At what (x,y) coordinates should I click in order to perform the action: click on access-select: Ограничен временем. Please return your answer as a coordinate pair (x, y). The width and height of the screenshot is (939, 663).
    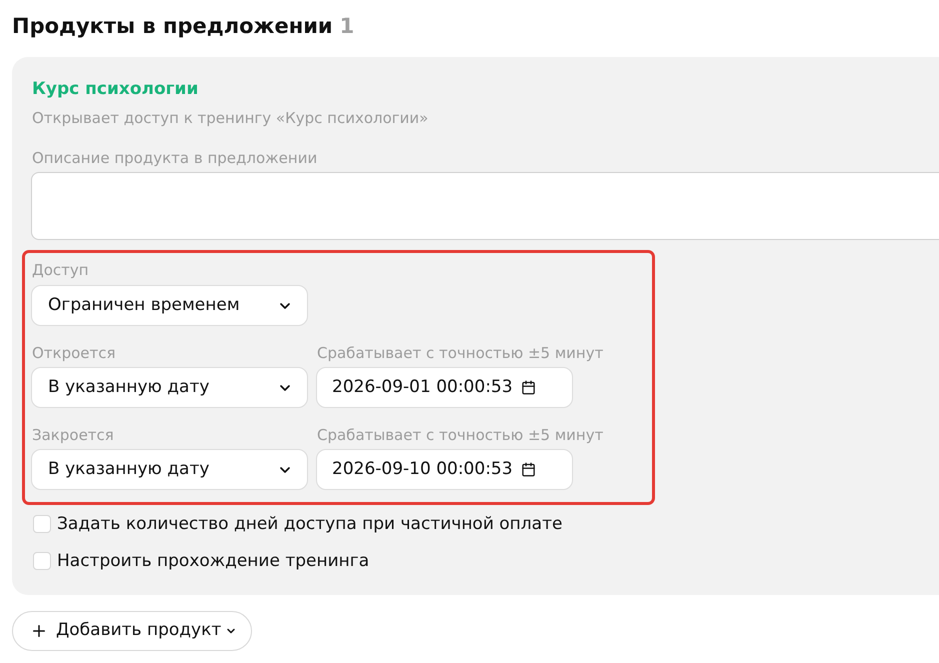
    Looking at the image, I should click on (169, 305).